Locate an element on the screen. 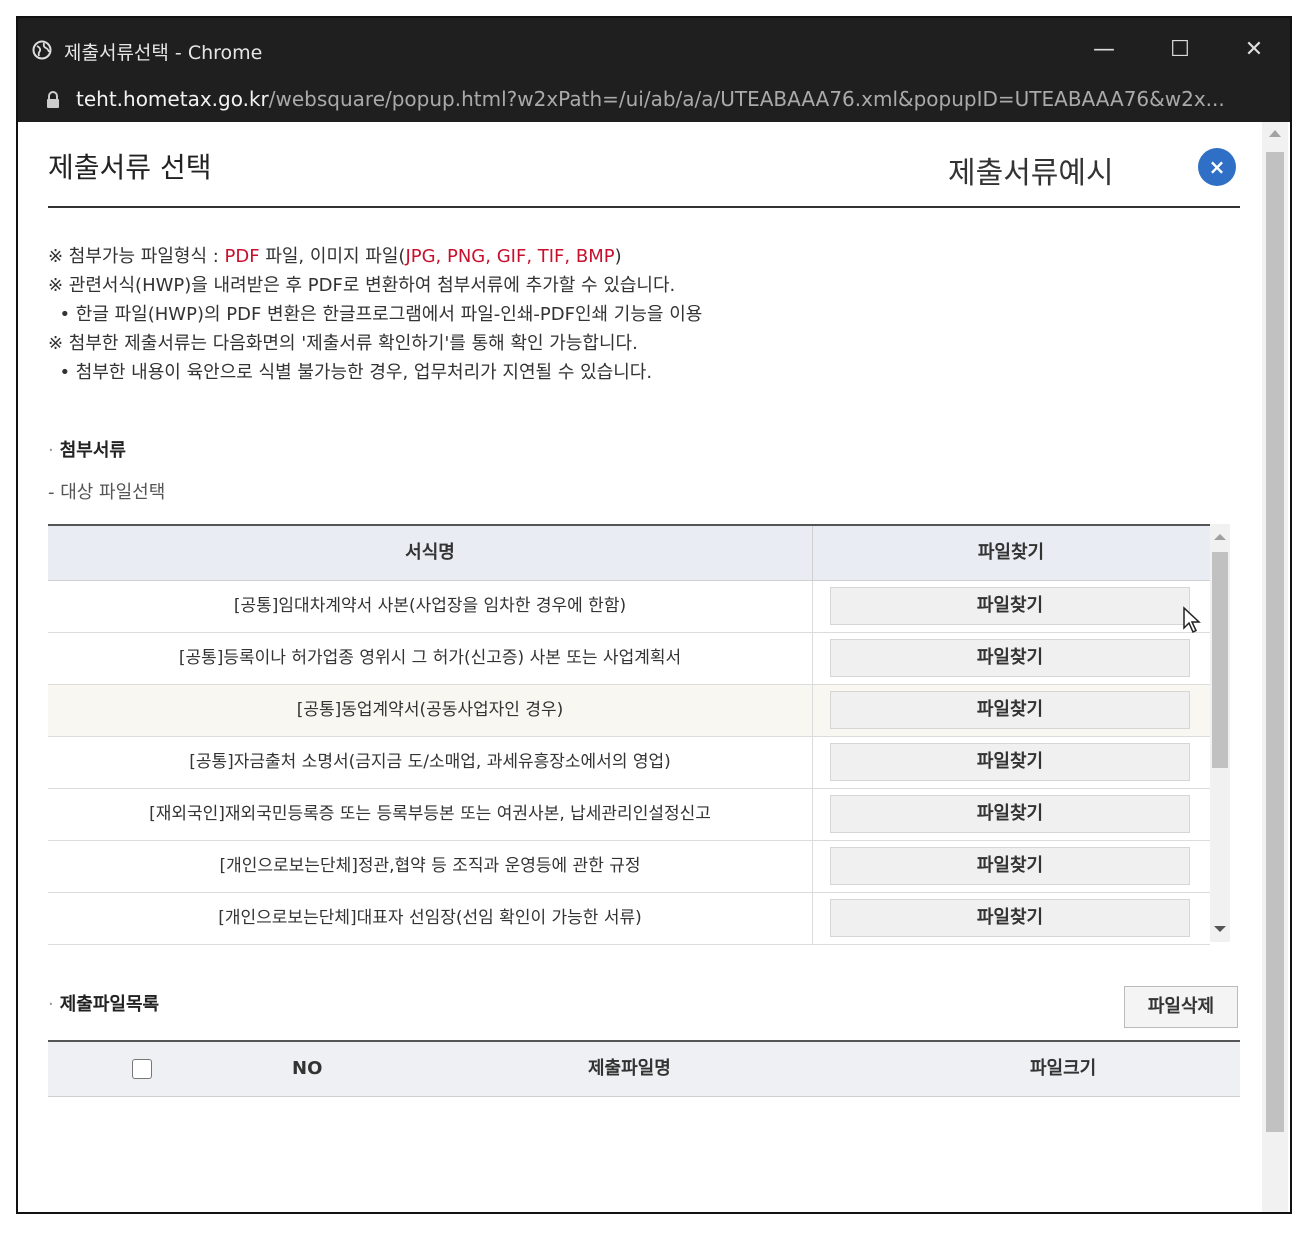 This screenshot has height=1234, width=1308. table-header: 서식명 파일찾기 is located at coordinates (629, 553).